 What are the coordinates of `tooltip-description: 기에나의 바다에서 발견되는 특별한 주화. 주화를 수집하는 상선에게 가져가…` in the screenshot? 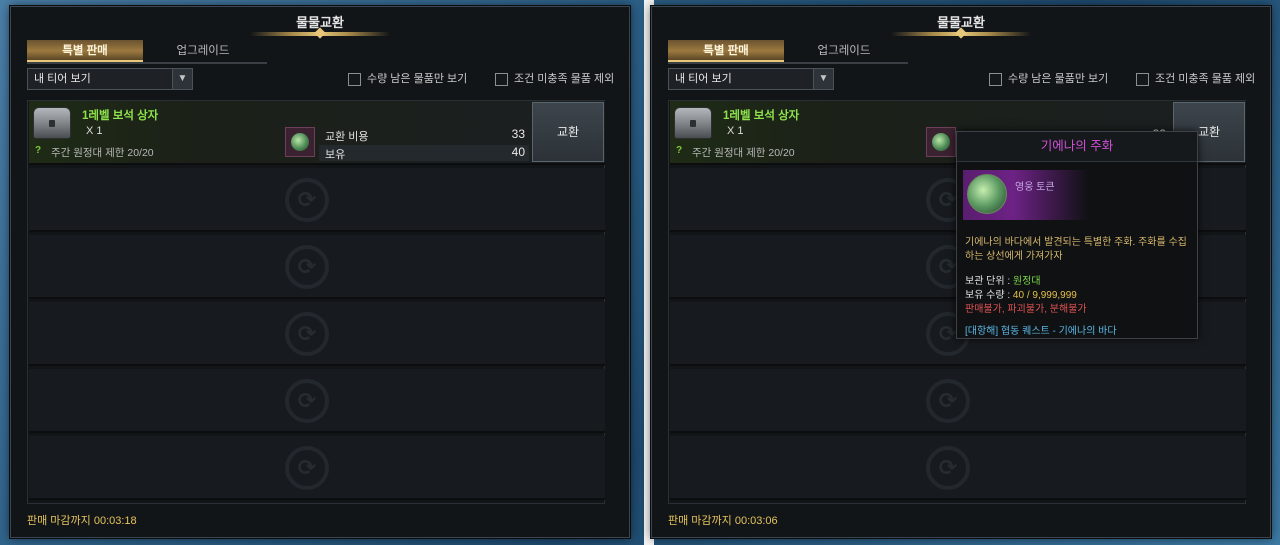 It's located at (1076, 249).